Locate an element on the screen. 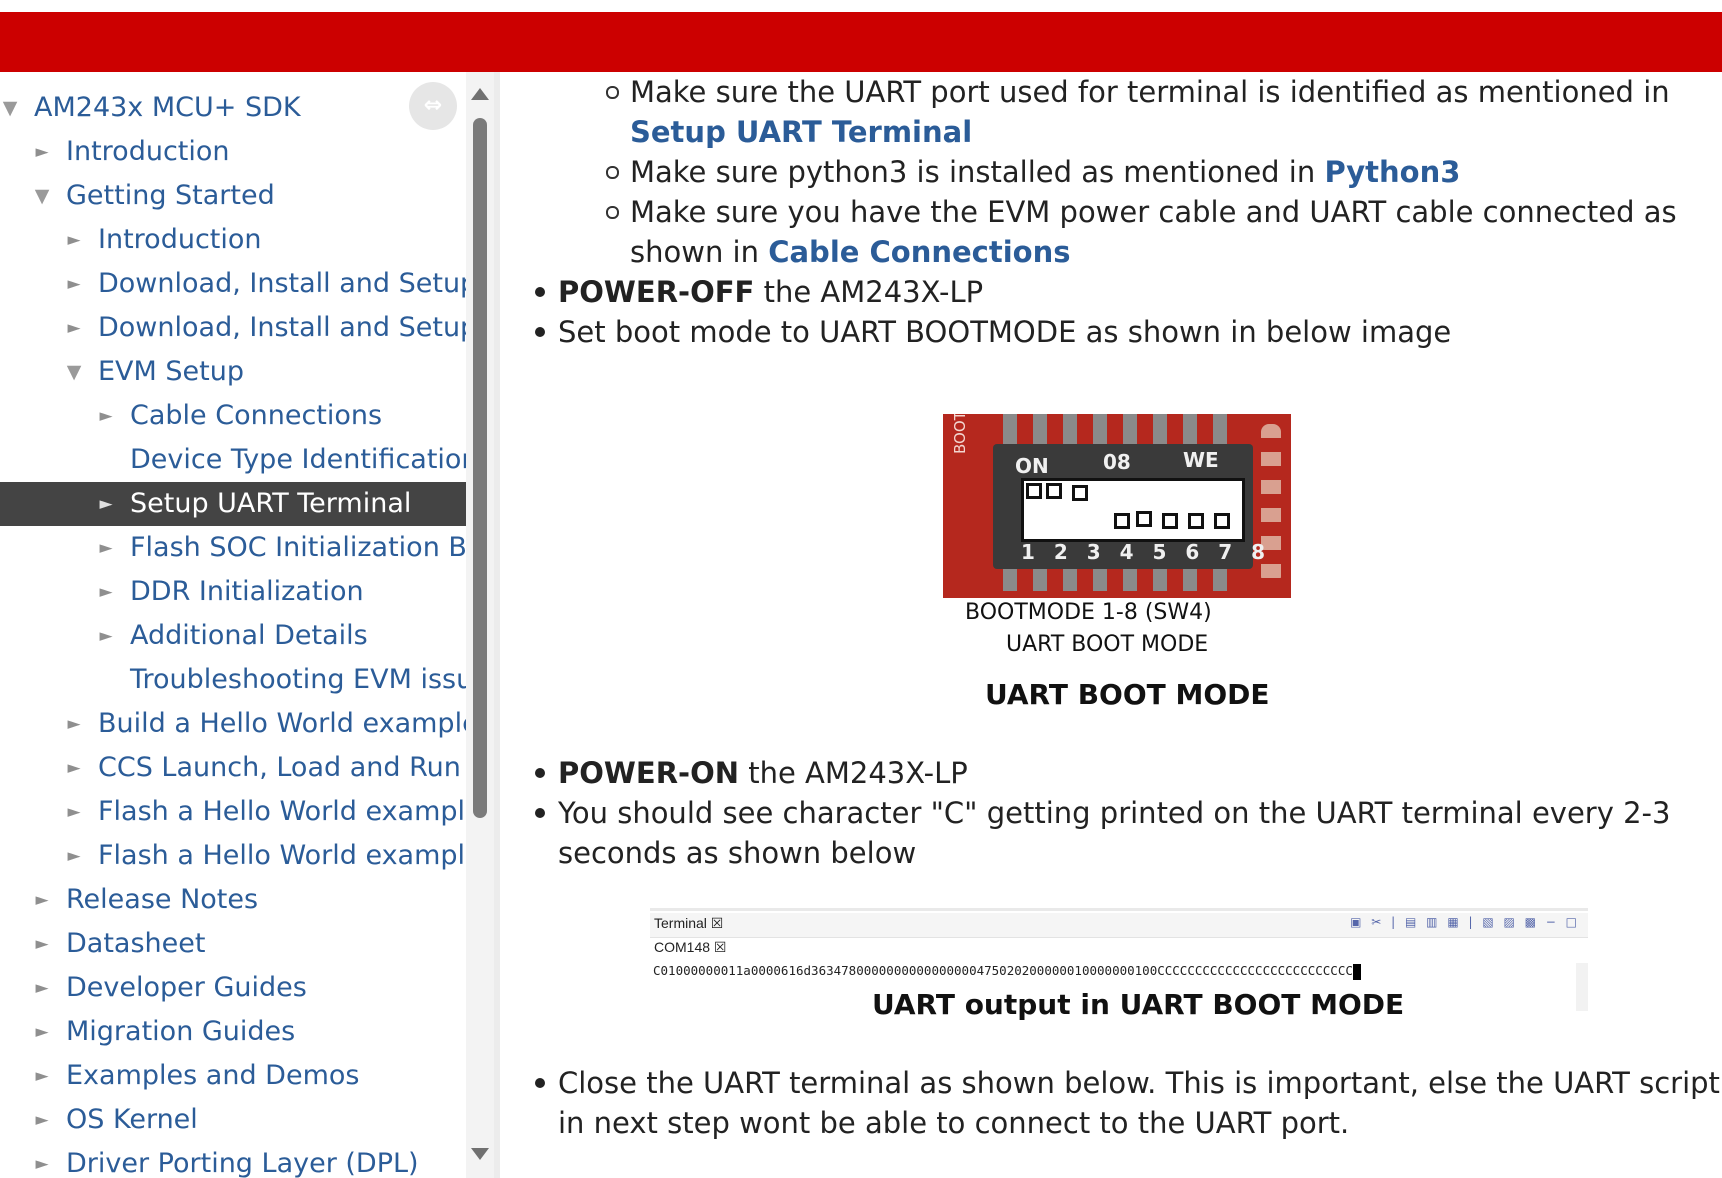 This screenshot has height=1178, width=1722. switch-on-label: ON is located at coordinates (1032, 466).